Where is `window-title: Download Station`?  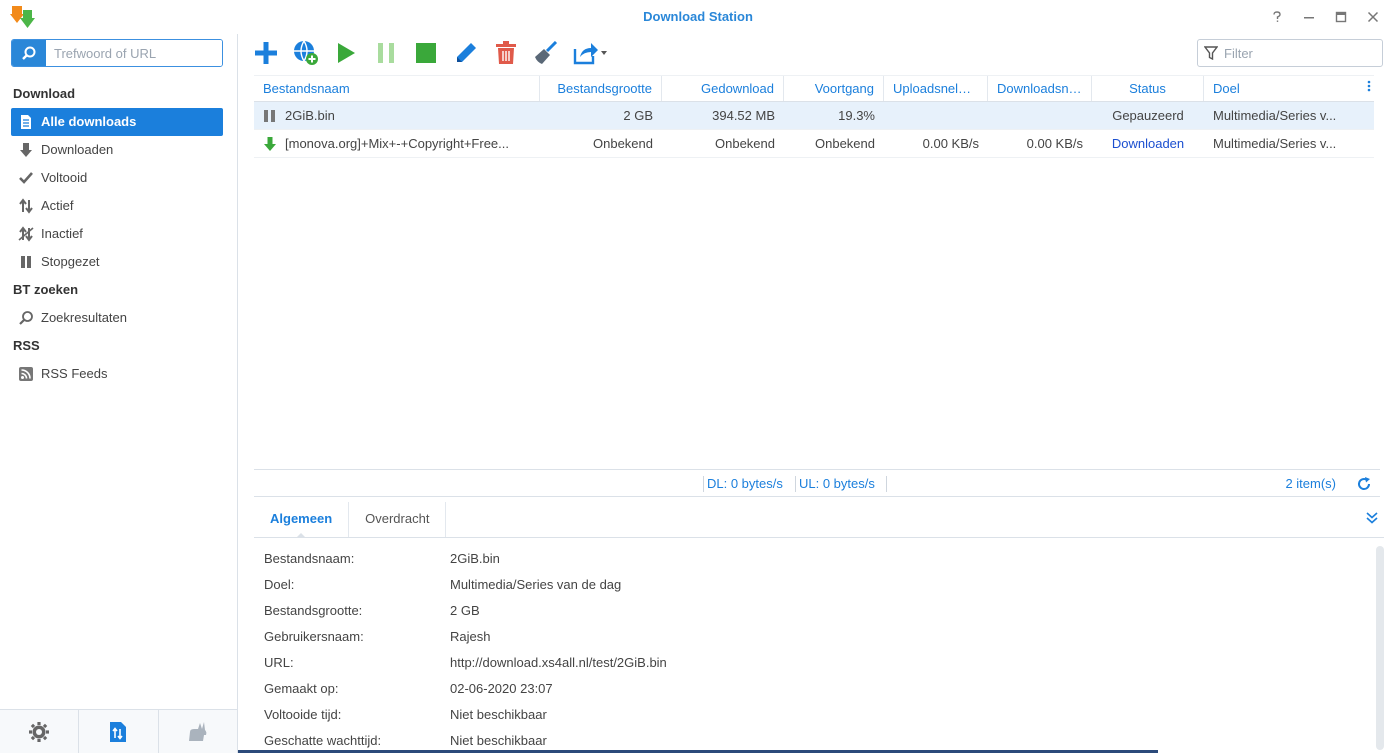 window-title: Download Station is located at coordinates (698, 16).